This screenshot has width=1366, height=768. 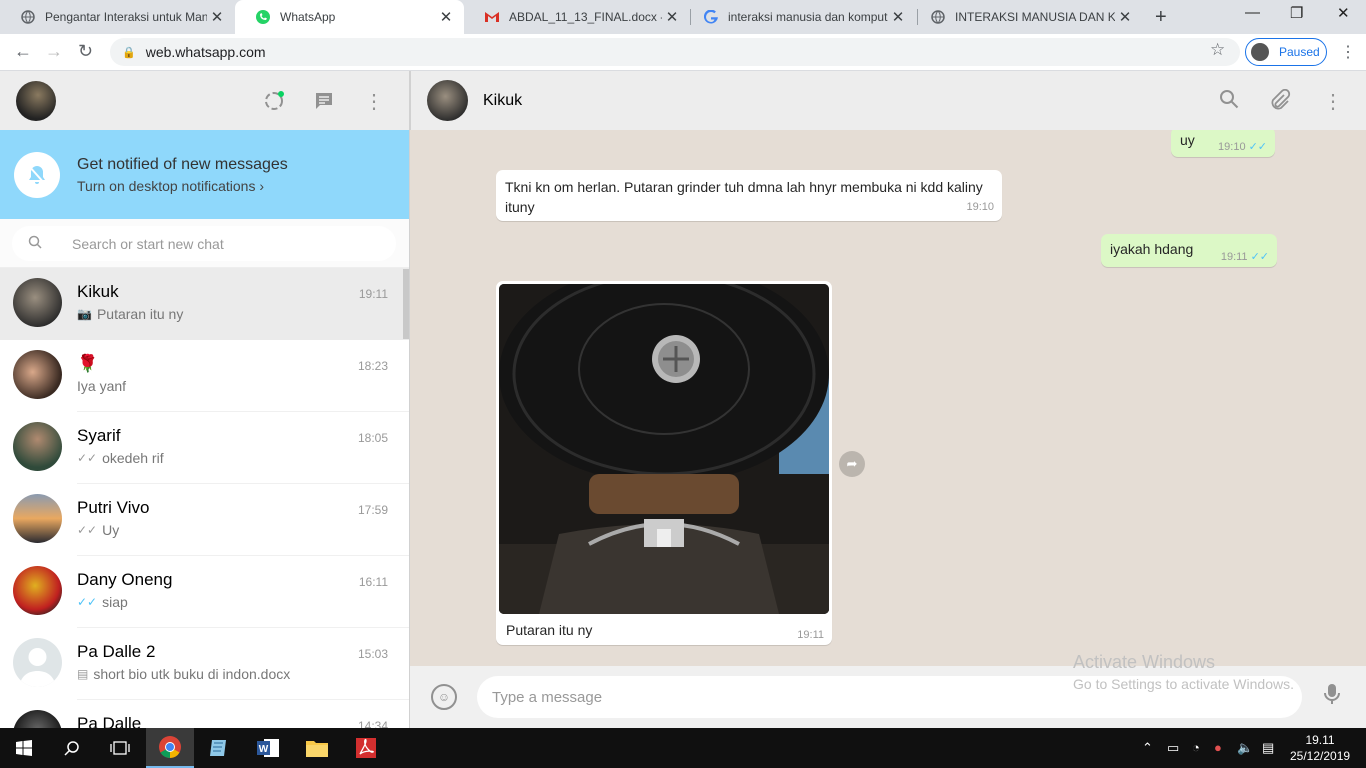 I want to click on status-icon, so click(x=274, y=101).